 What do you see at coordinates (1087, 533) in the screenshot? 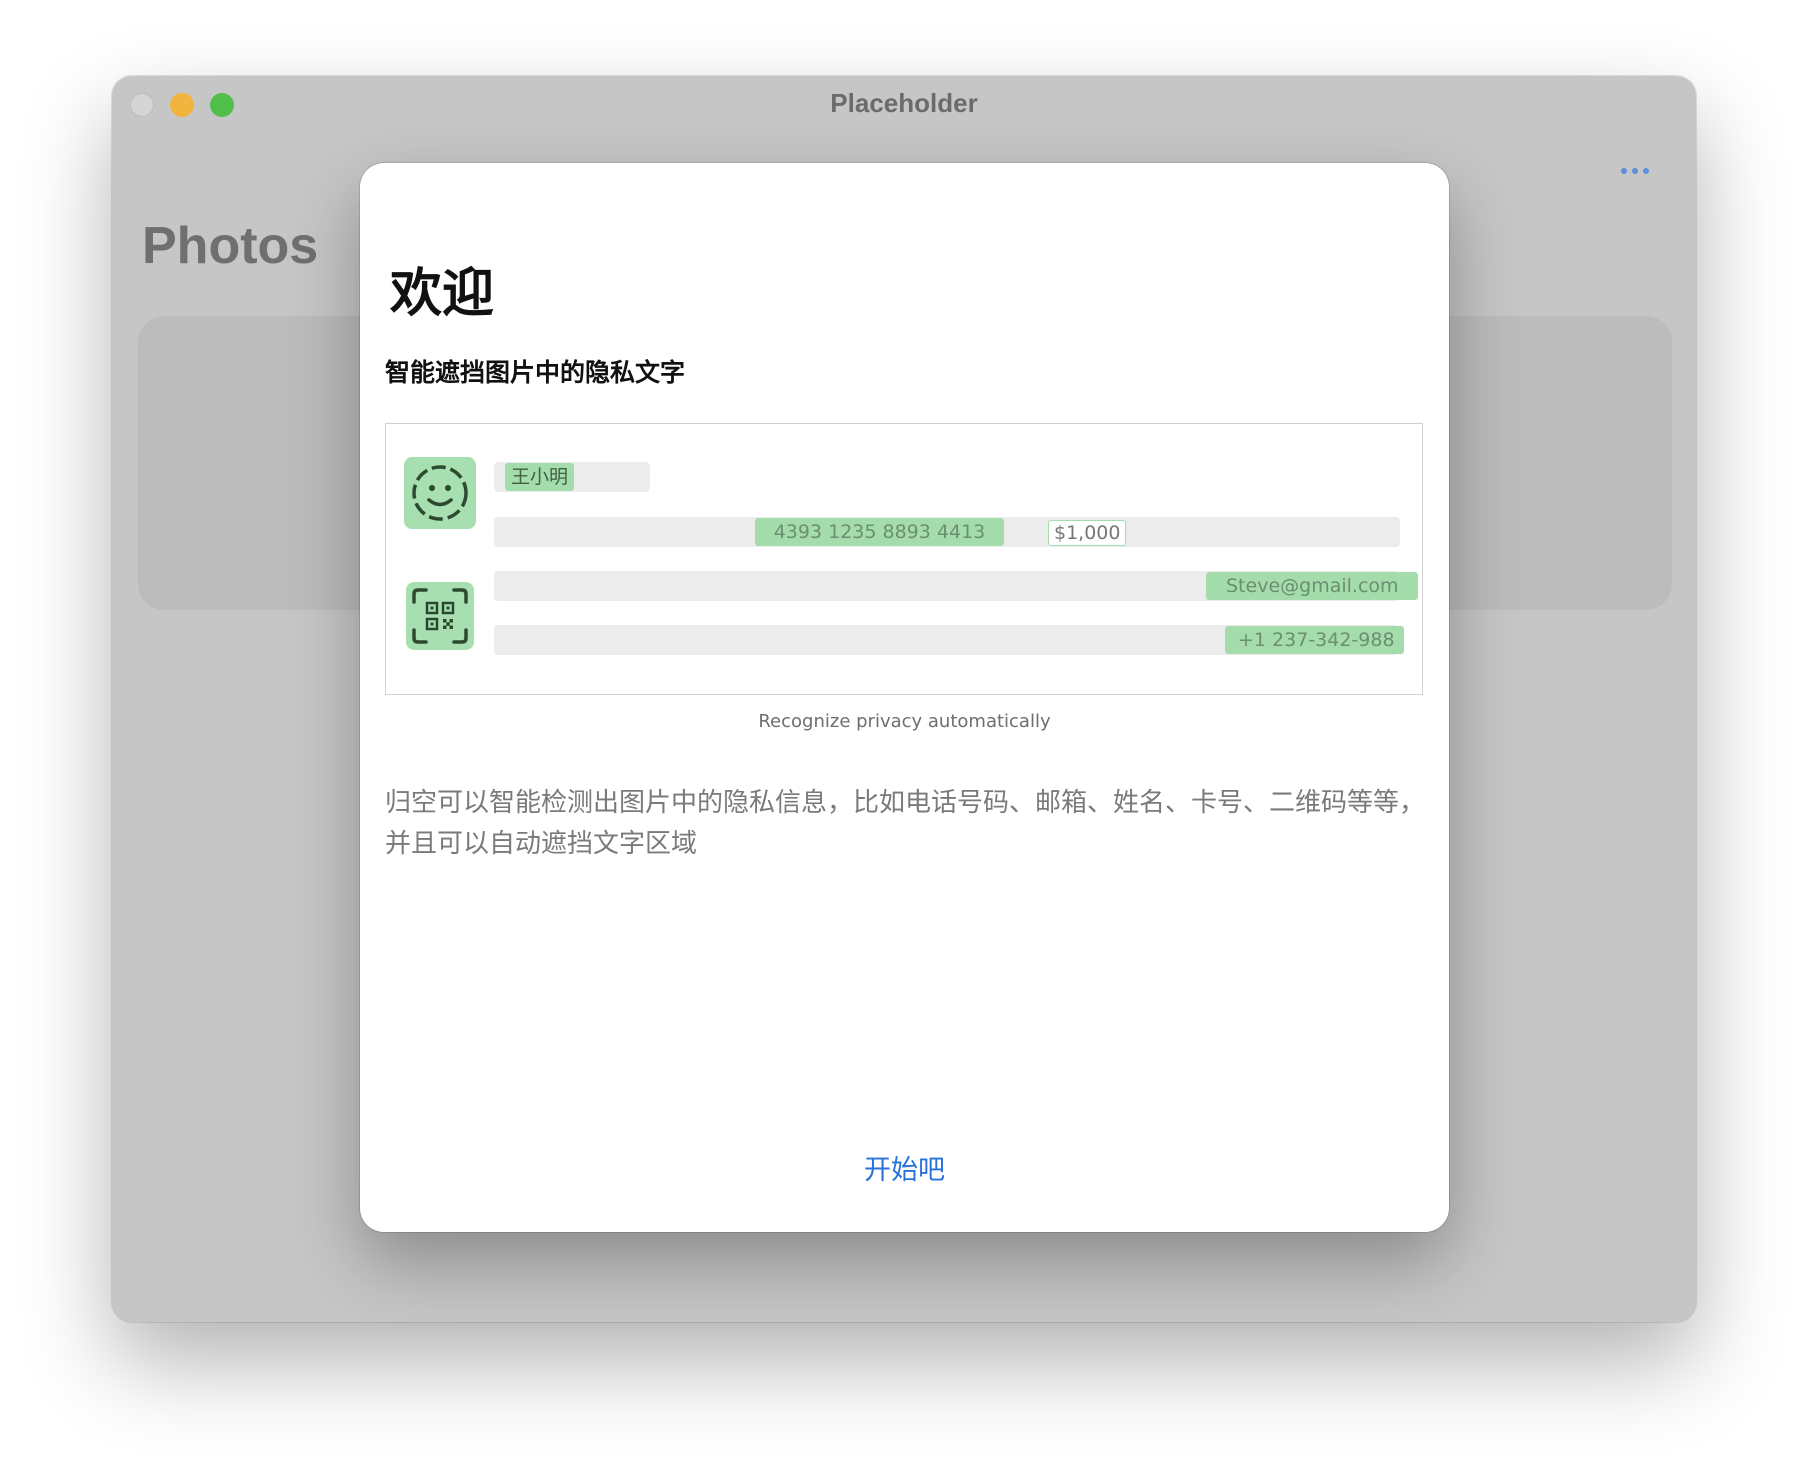
I see `amount-label: $1,000` at bounding box center [1087, 533].